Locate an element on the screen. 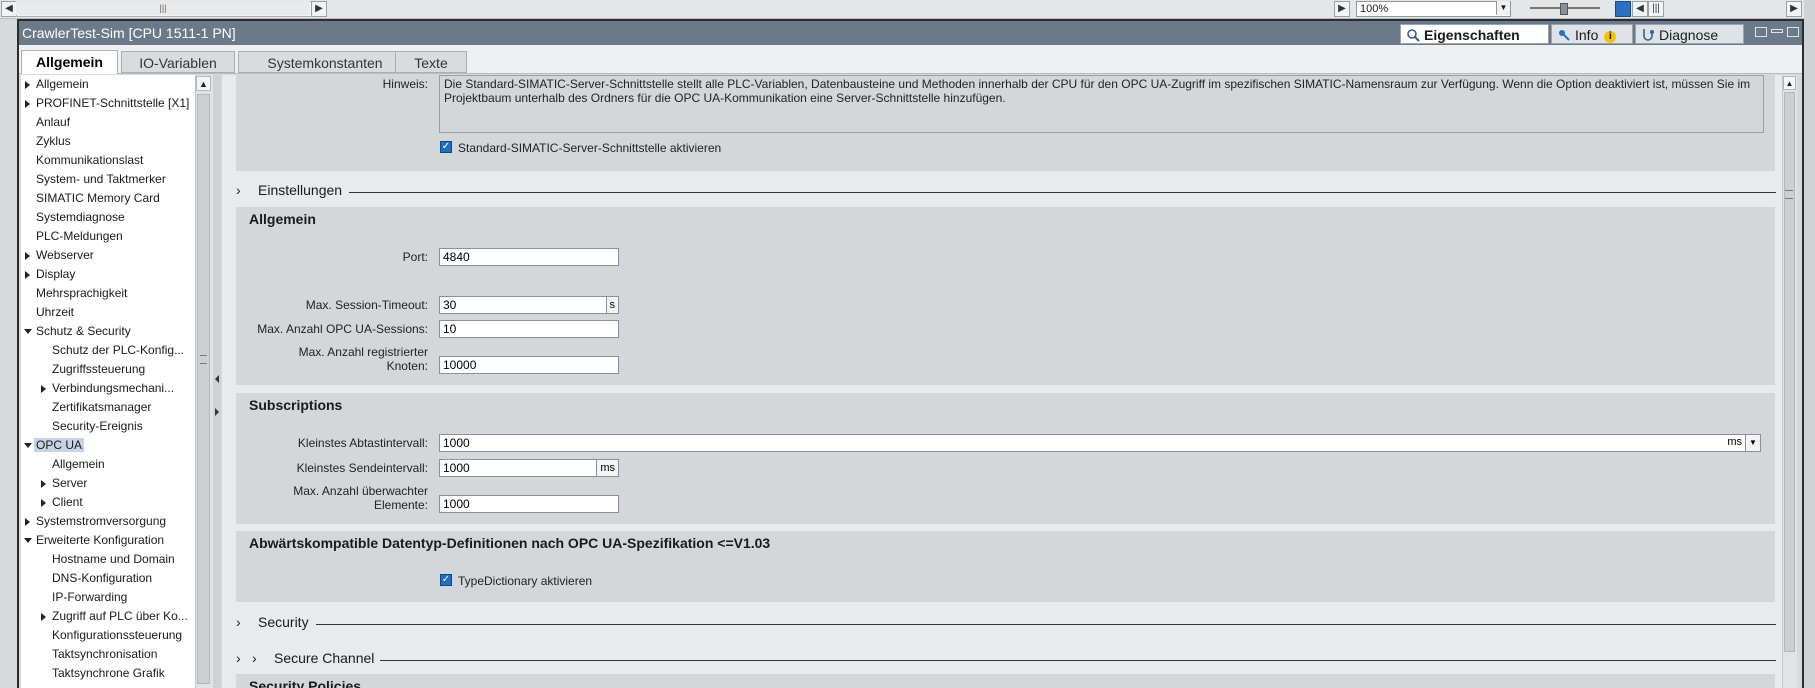  zoom-value: 100% is located at coordinates (1374, 9).